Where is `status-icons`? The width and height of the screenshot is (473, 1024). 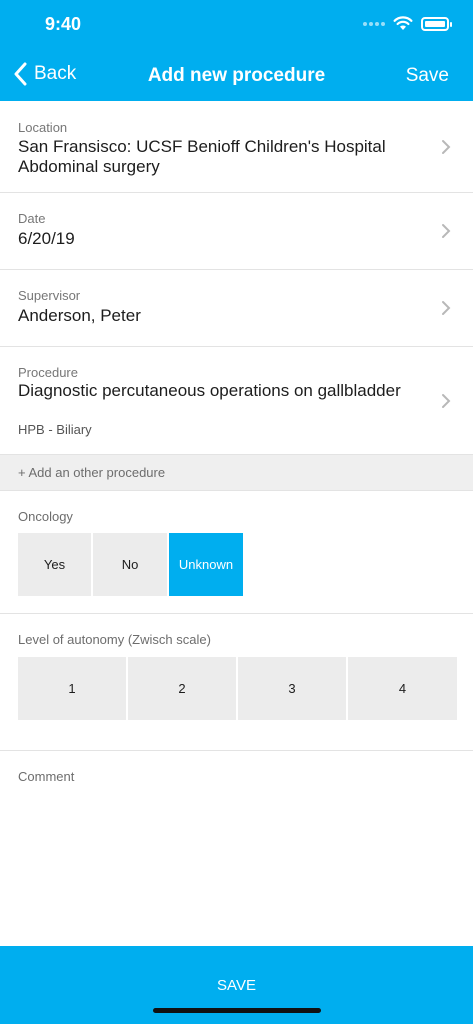
status-icons is located at coordinates (407, 23).